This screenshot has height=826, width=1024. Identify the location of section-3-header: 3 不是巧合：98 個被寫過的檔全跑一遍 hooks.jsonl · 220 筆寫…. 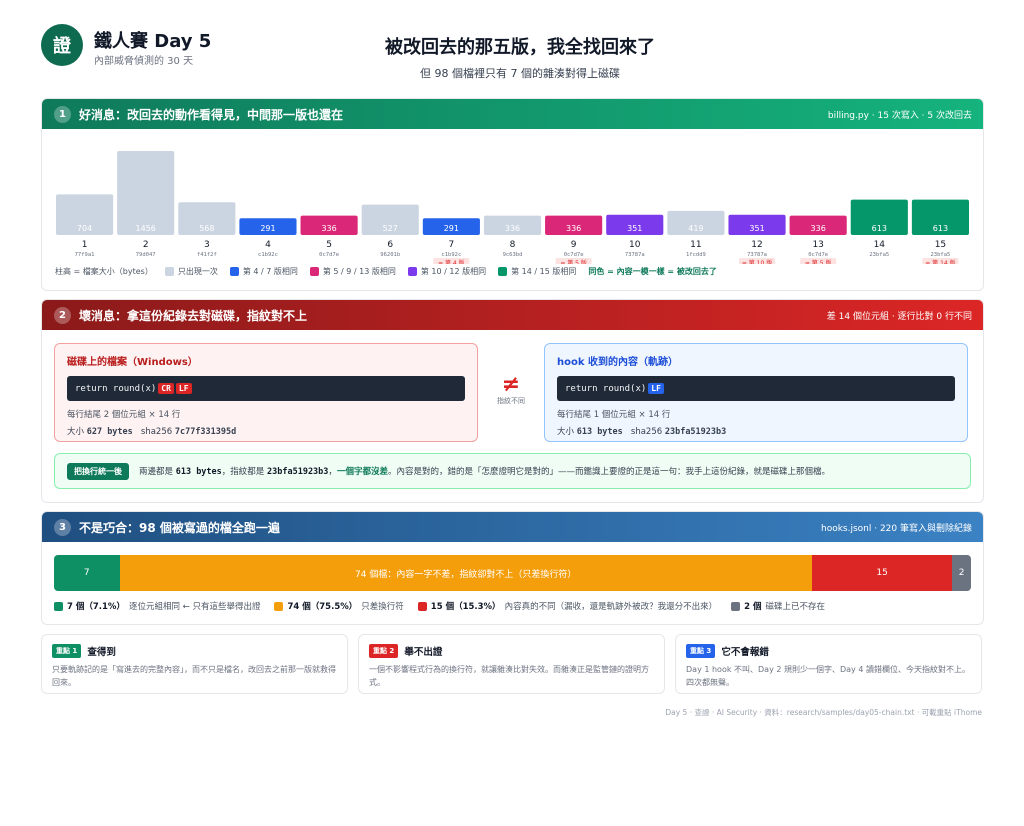
(512, 527).